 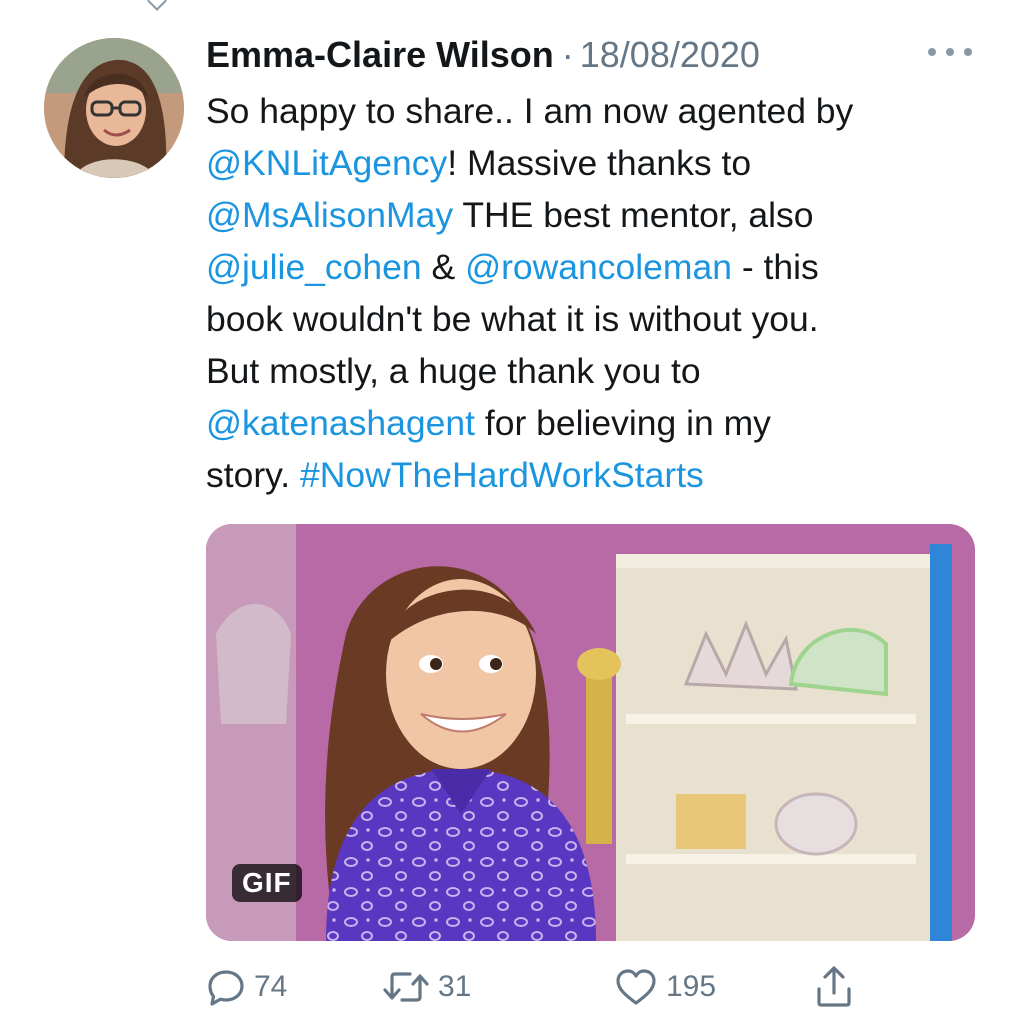 What do you see at coordinates (326, 163) in the screenshot?
I see `mention-link: @KNLitAgency` at bounding box center [326, 163].